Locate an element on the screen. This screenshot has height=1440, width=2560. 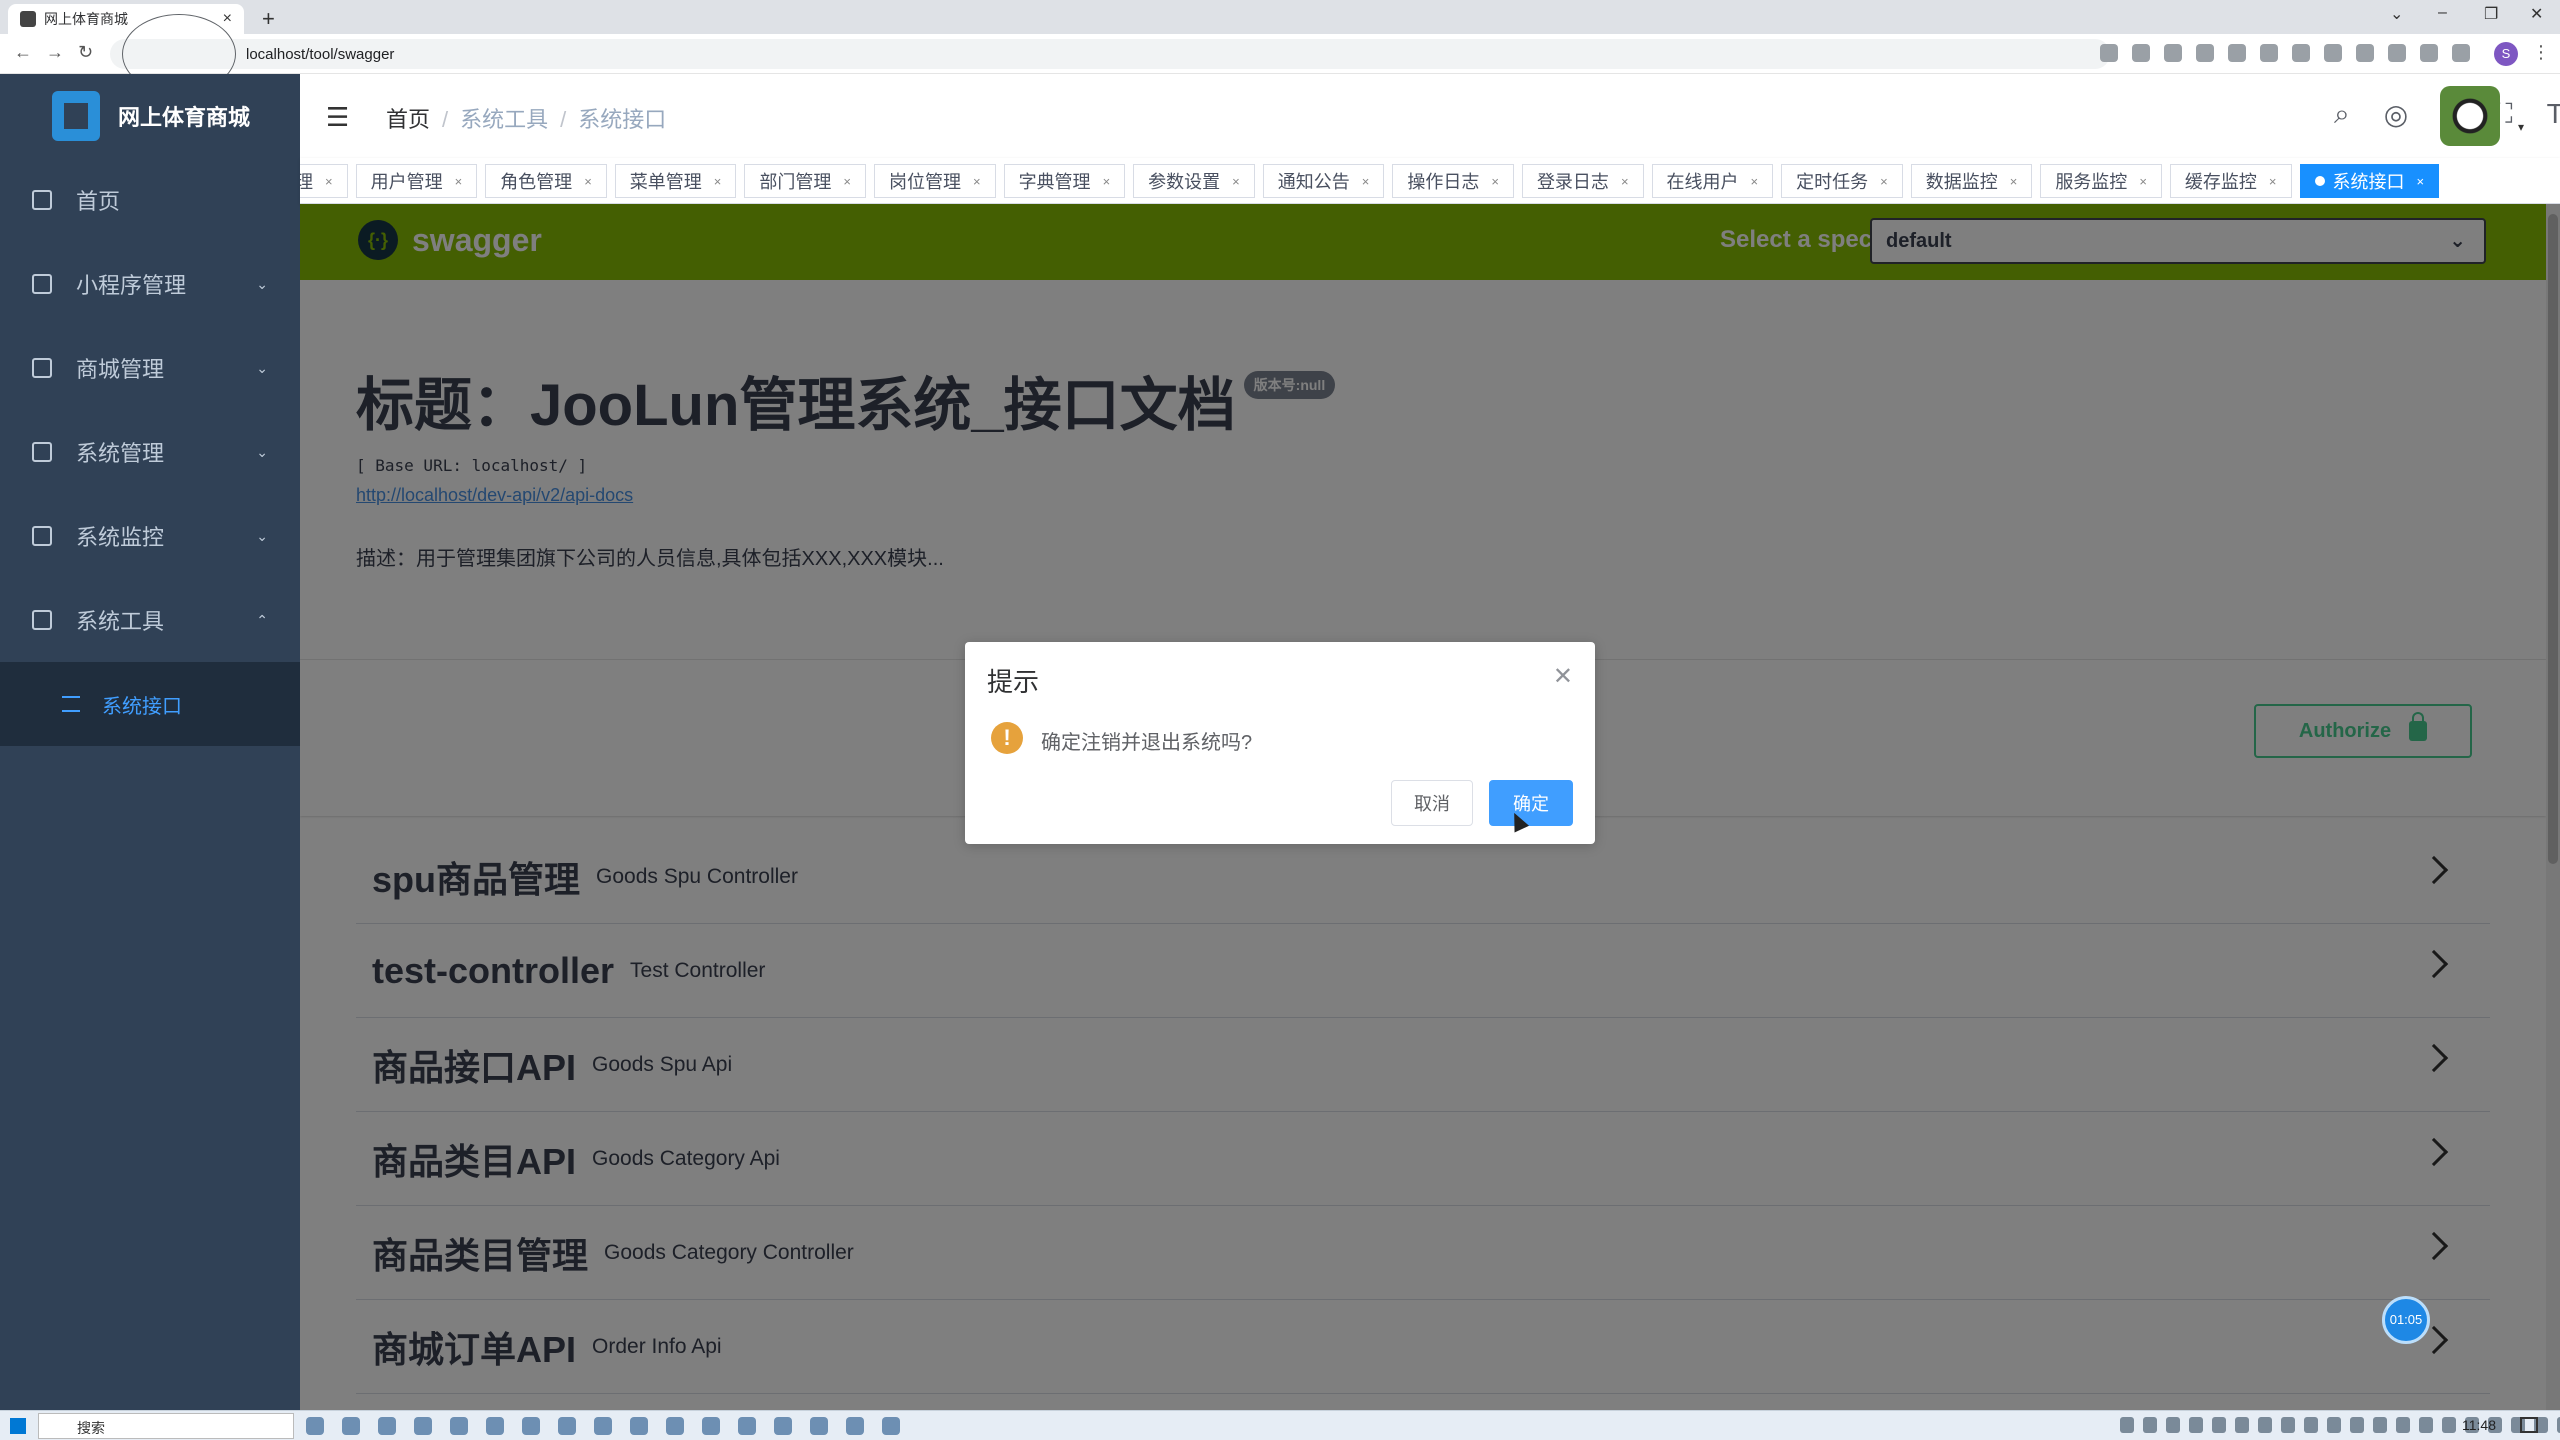
screenshot-icon is located at coordinates (2237, 53).